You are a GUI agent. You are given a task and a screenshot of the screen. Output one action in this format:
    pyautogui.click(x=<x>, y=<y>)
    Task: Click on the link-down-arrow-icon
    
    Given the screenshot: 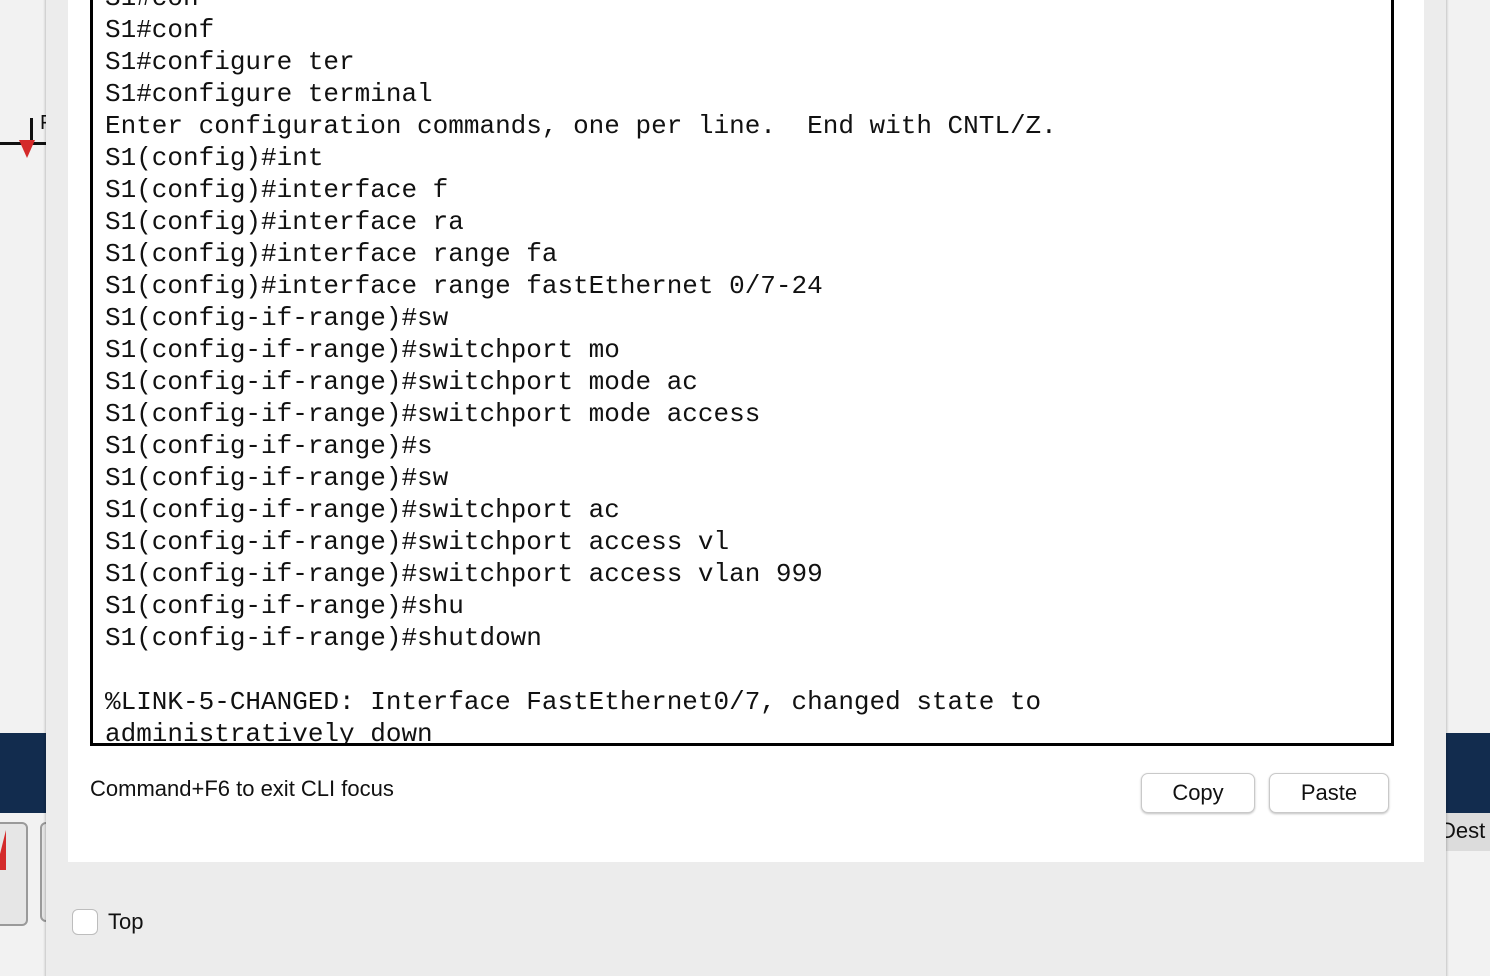 What is the action you would take?
    pyautogui.click(x=27, y=149)
    